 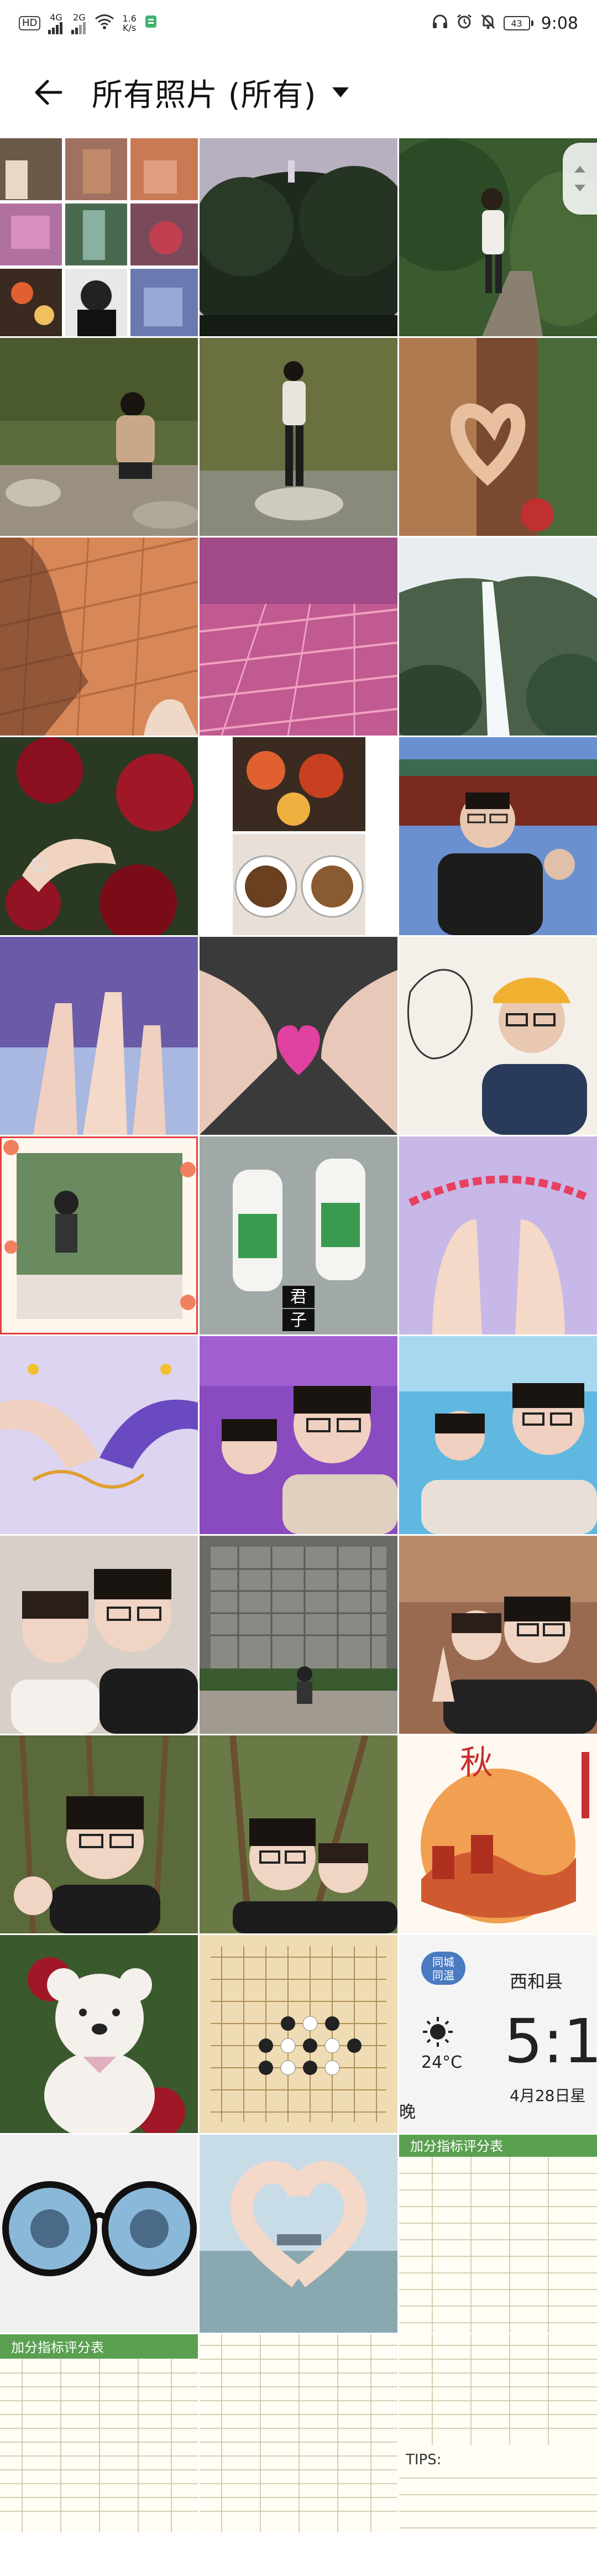 What do you see at coordinates (105, 23) in the screenshot?
I see `wifi-icon` at bounding box center [105, 23].